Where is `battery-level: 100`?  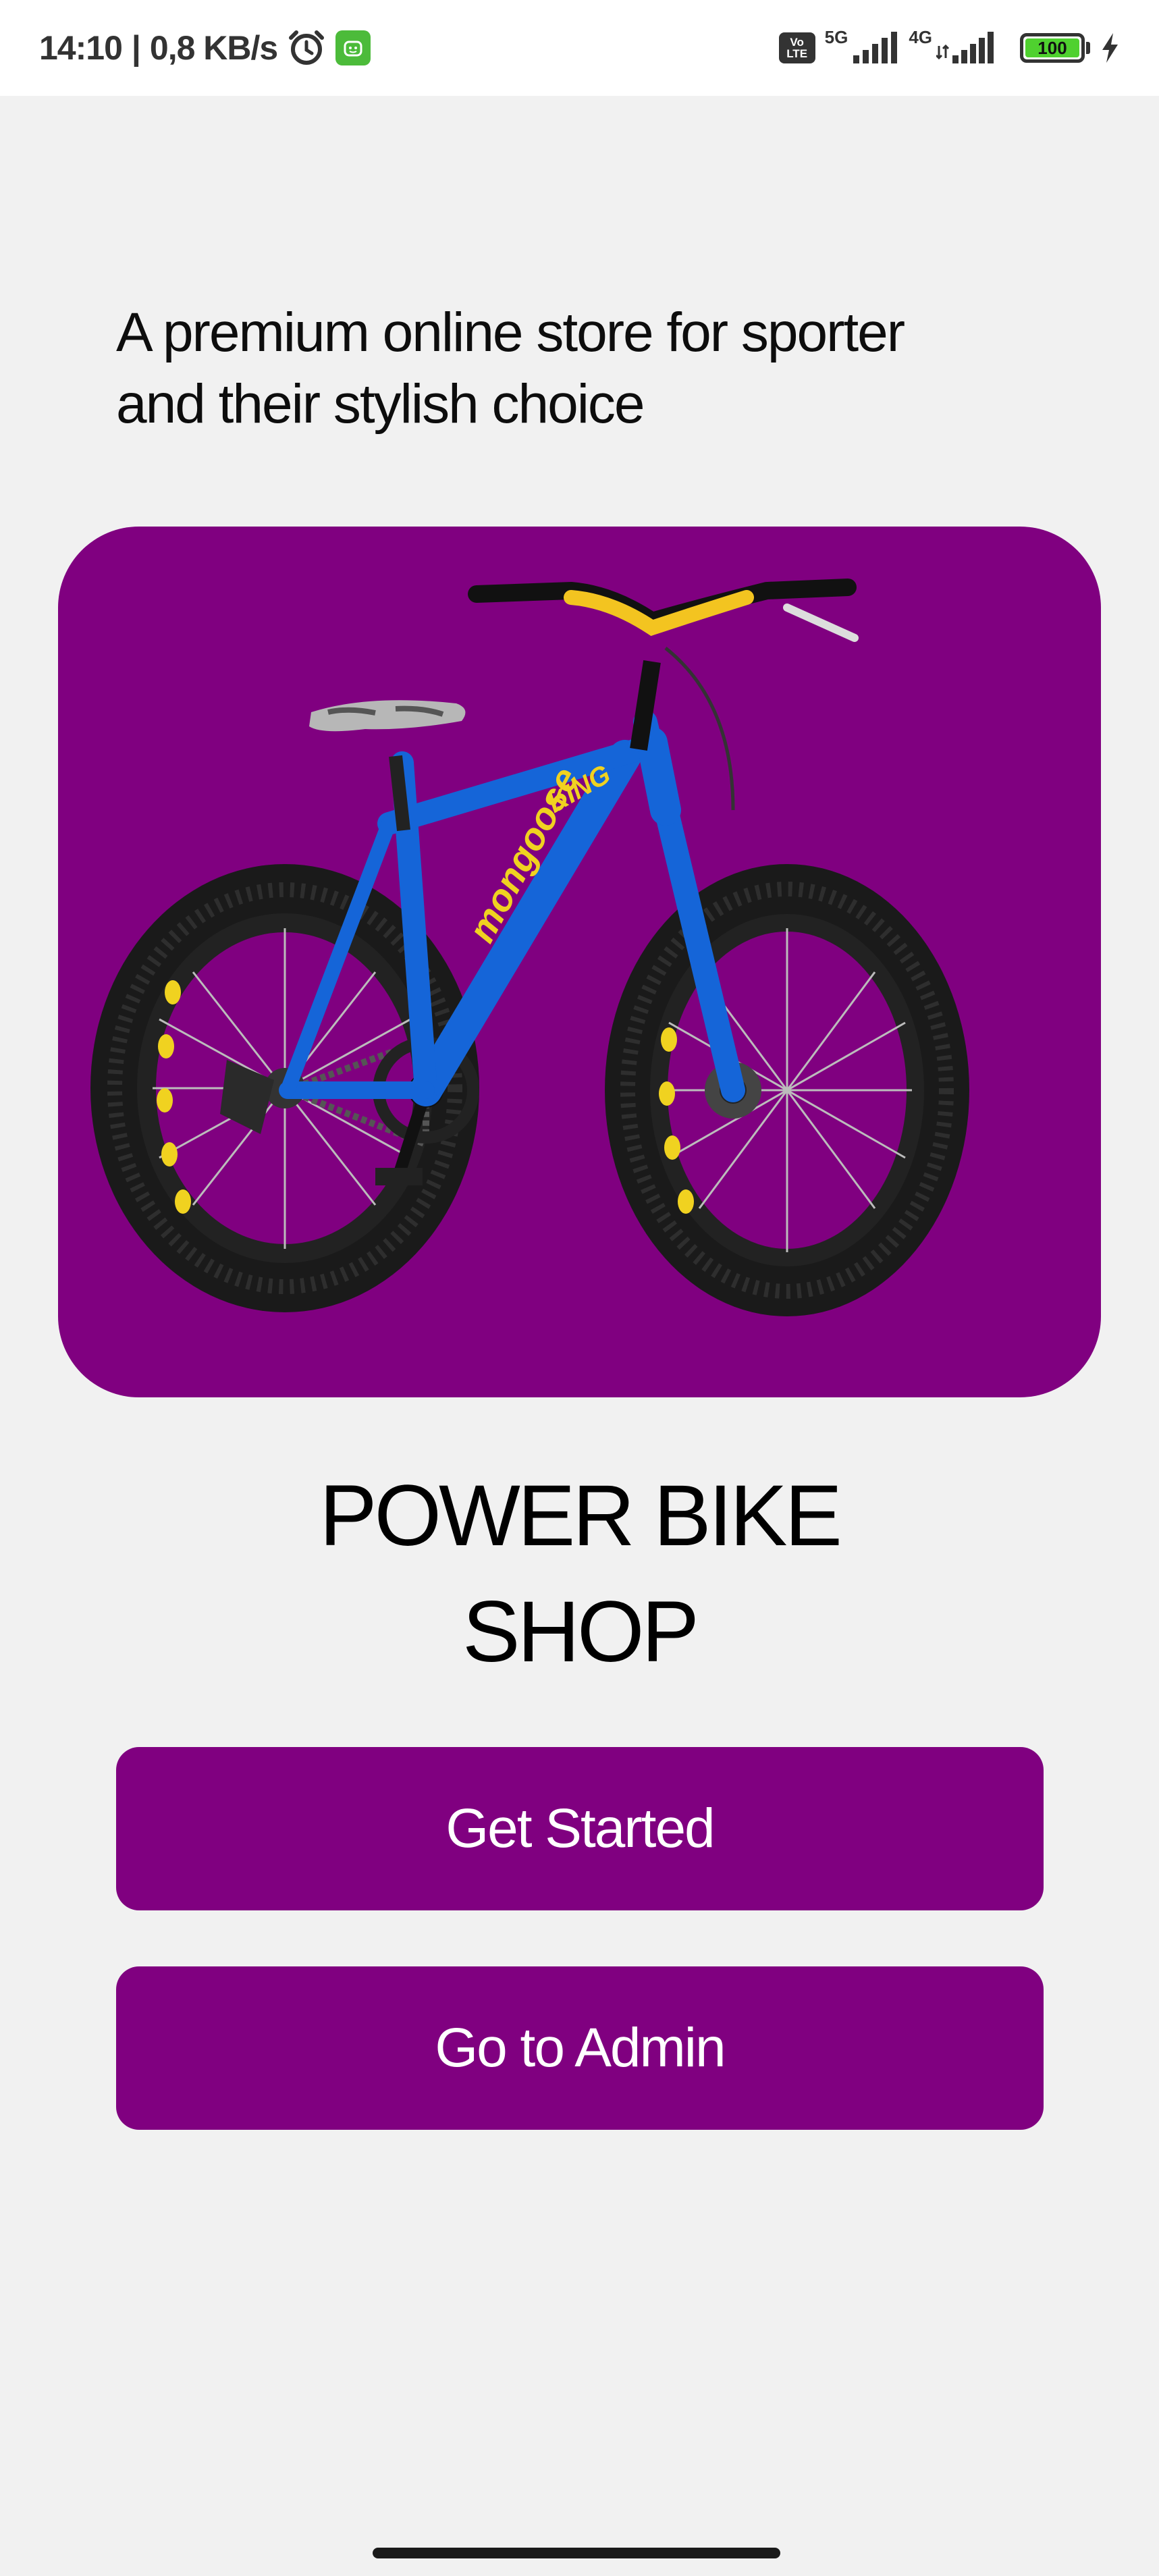
battery-level: 100 is located at coordinates (1052, 48).